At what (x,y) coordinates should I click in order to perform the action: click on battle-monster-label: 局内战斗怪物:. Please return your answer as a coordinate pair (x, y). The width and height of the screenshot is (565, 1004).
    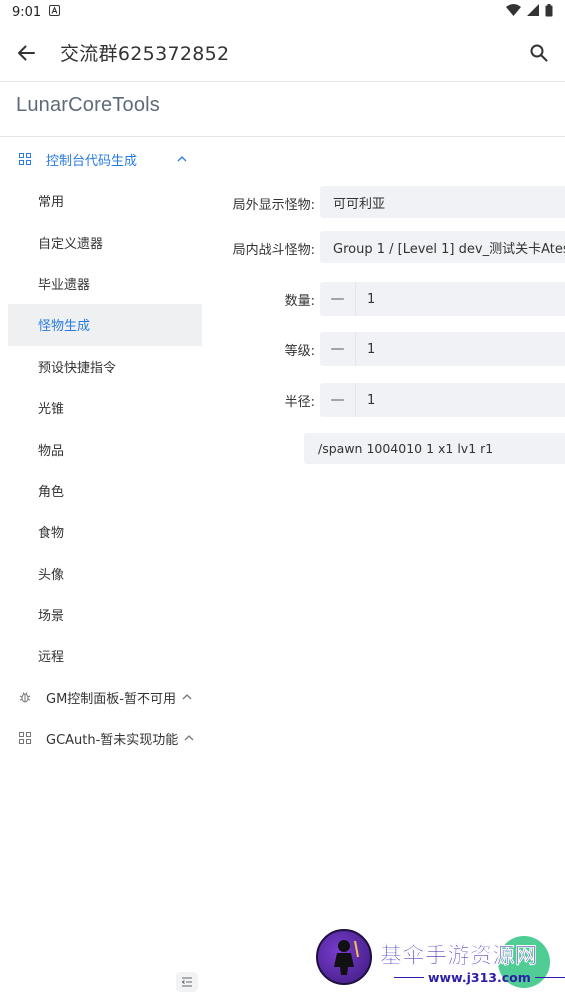
    Looking at the image, I should click on (273, 250).